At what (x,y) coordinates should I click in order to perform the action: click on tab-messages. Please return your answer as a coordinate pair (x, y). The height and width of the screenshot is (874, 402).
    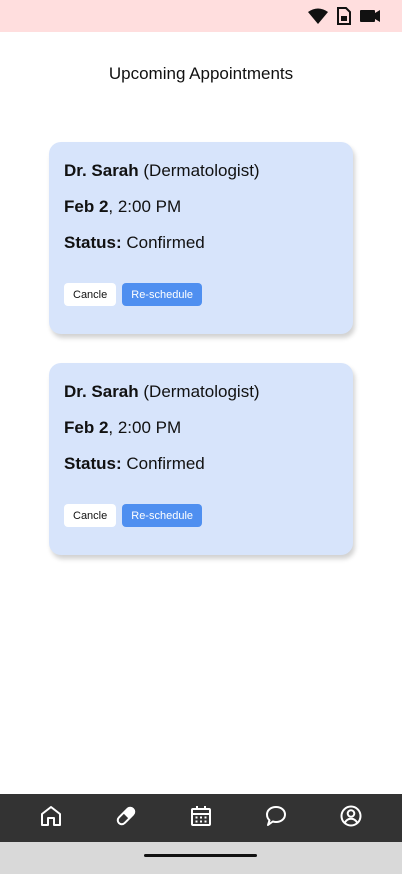
    Looking at the image, I should click on (276, 818).